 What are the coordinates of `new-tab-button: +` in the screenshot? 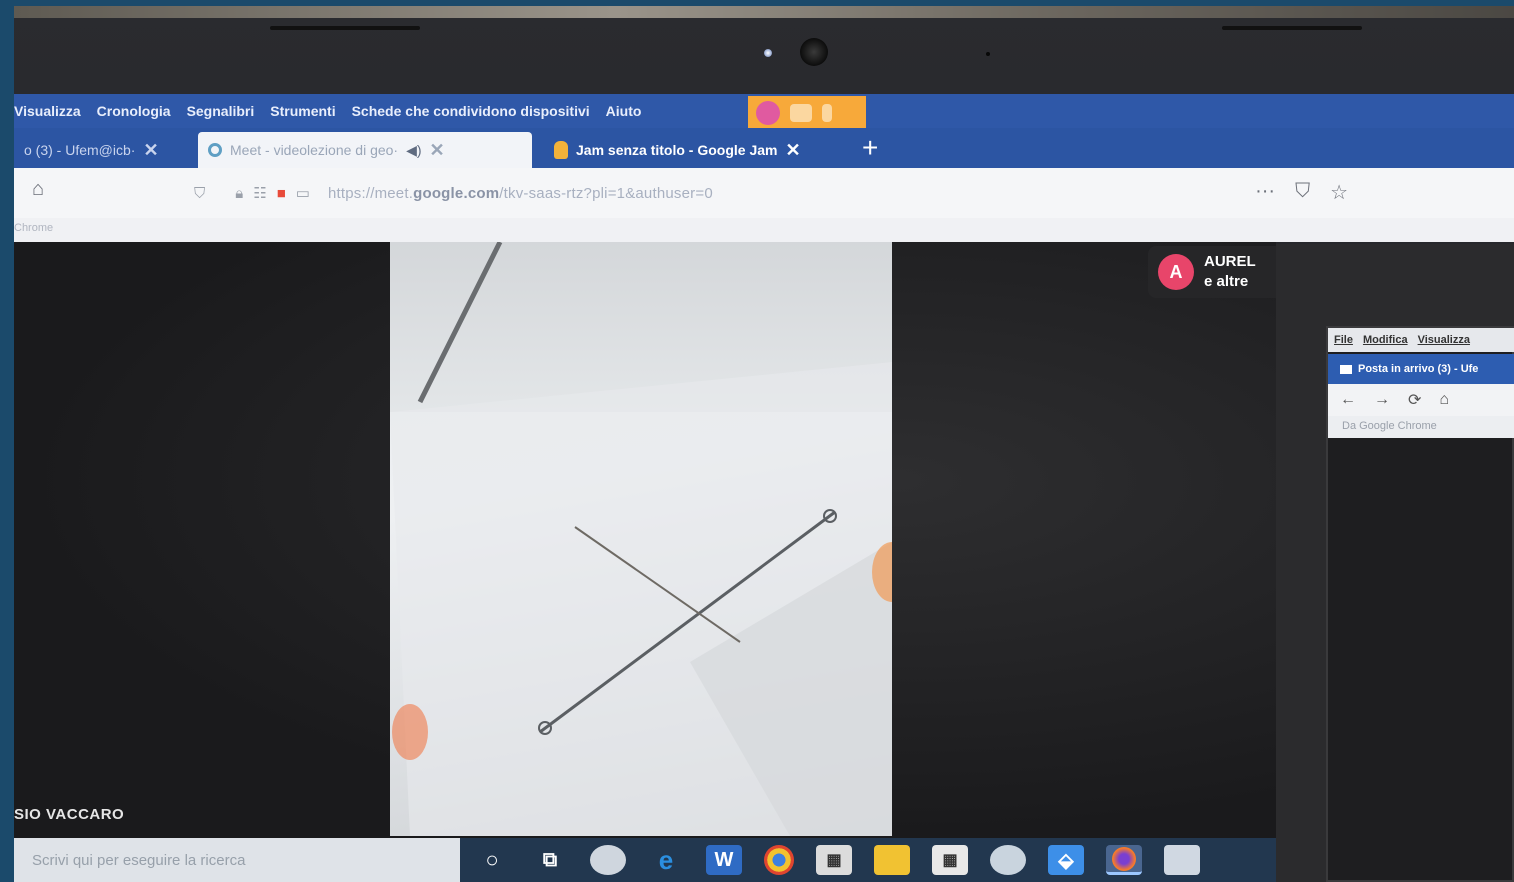 It's located at (870, 148).